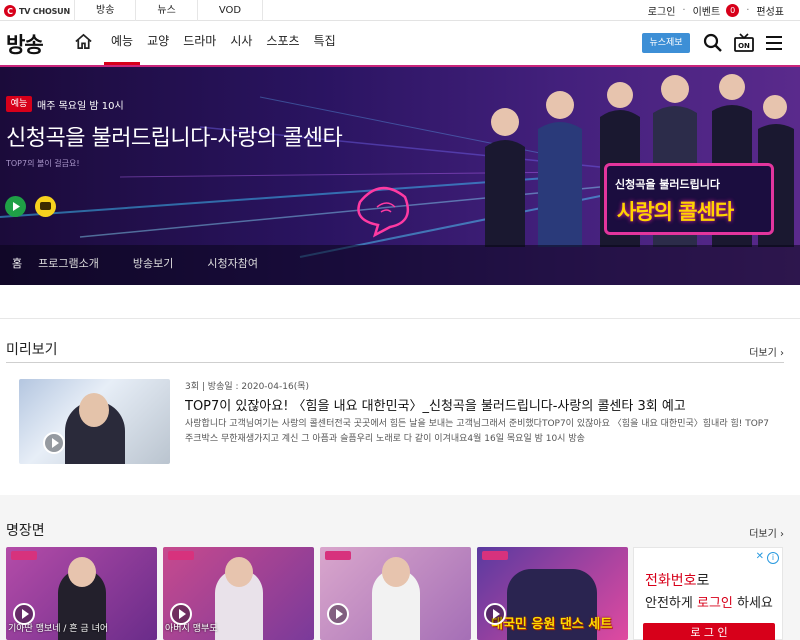 This screenshot has height=640, width=800. I want to click on tvchosun-logo-text: TV CHOSUN, so click(44, 11).